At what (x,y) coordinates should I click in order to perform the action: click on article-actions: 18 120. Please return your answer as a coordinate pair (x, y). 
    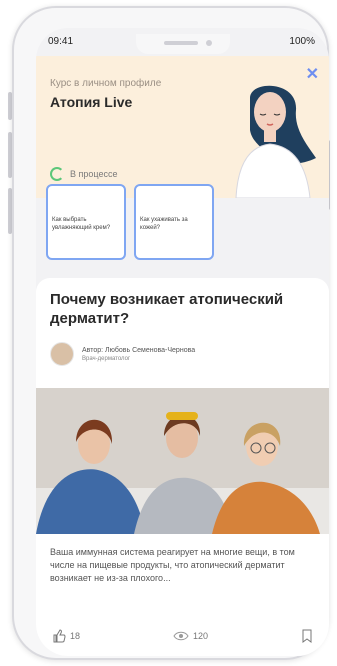
    Looking at the image, I should click on (182, 636).